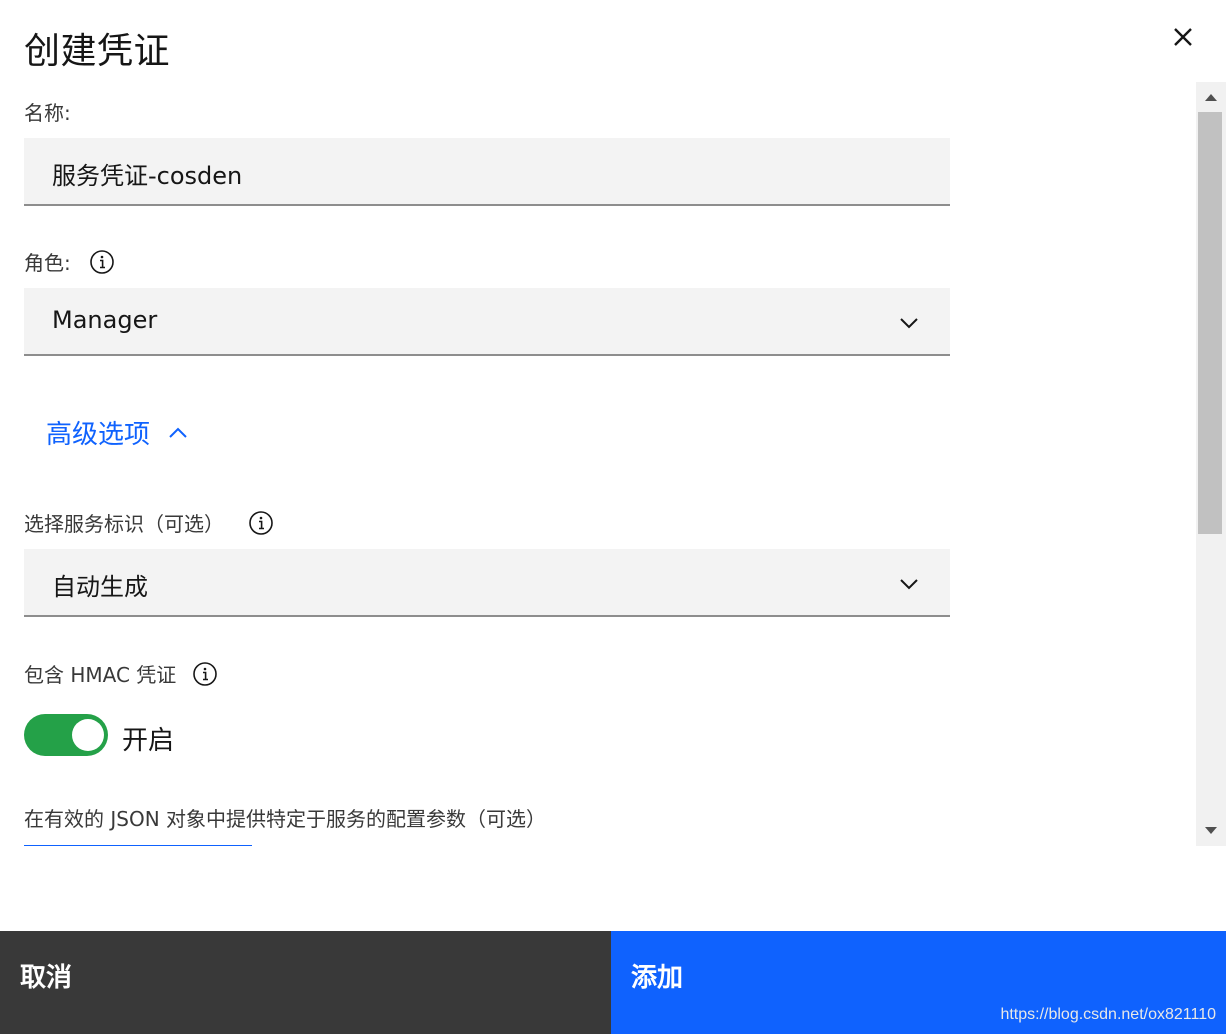  I want to click on hmac-label-text: 包含 HMAC 凭证, so click(100, 675).